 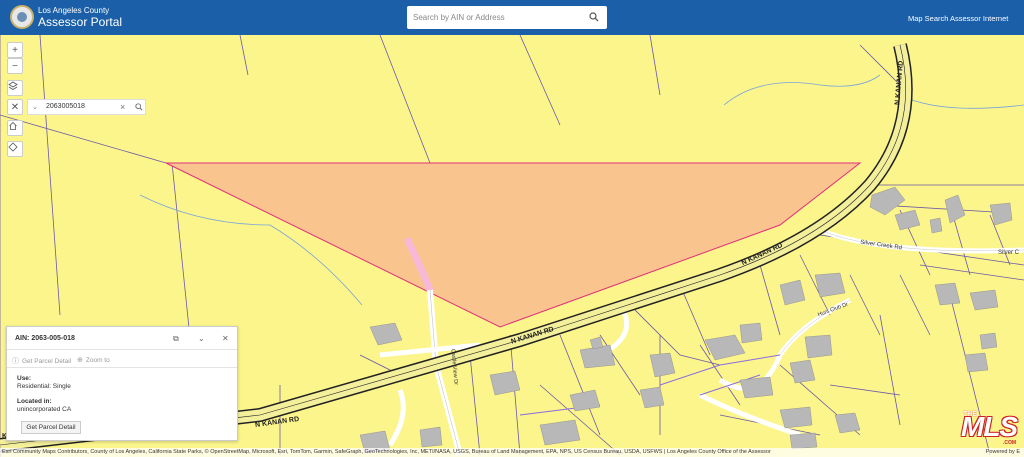 What do you see at coordinates (970, 414) in the screenshot?
I see `mls-watermark-the: THE` at bounding box center [970, 414].